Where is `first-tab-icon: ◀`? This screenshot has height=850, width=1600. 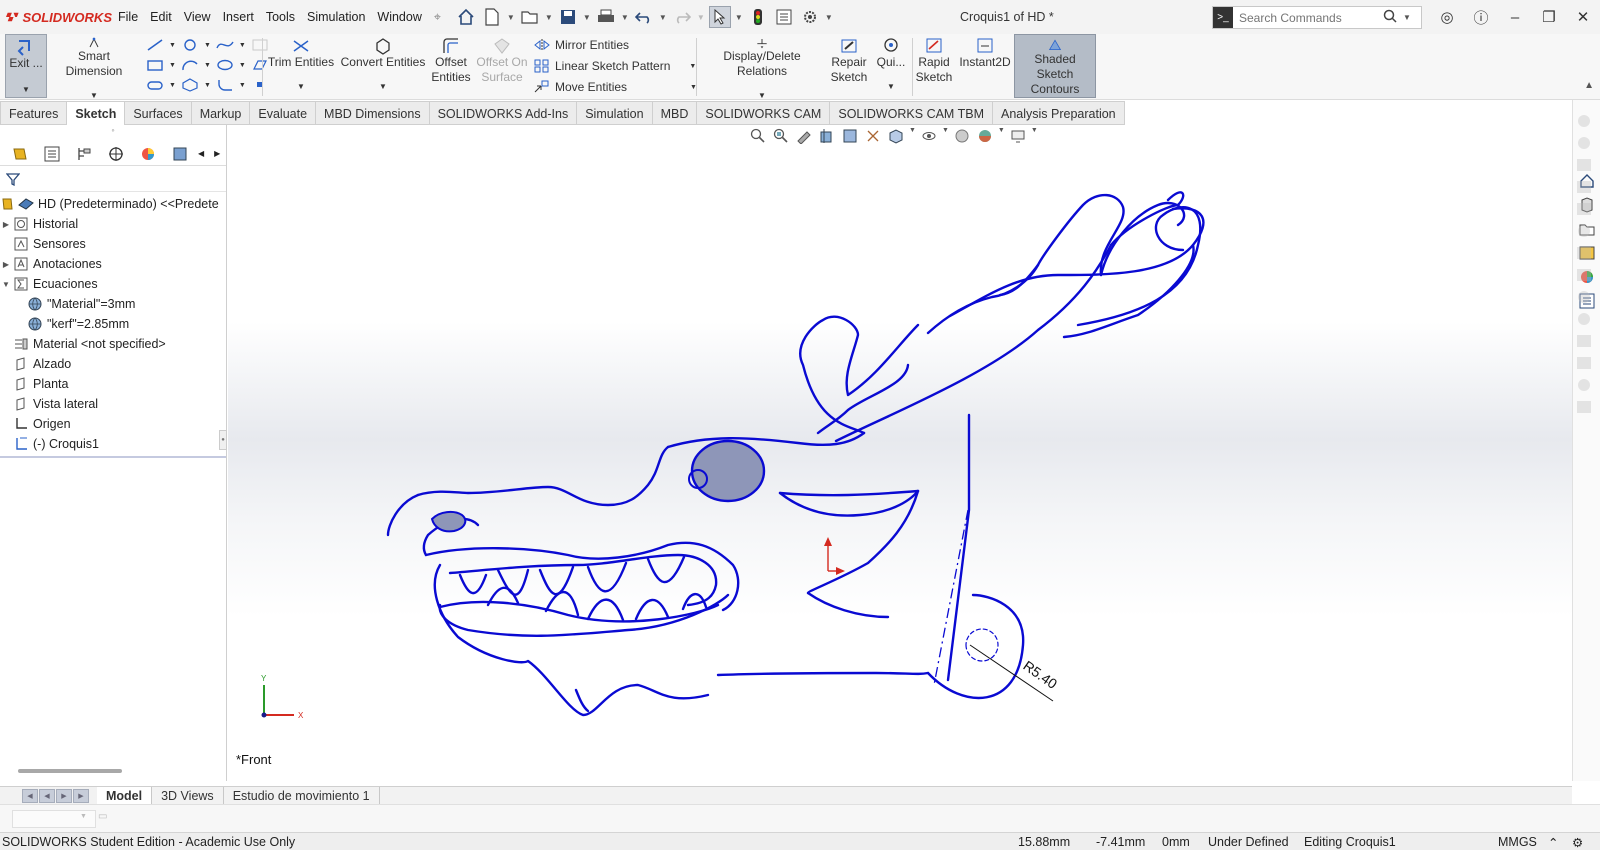
first-tab-icon: ◀ is located at coordinates (30, 795).